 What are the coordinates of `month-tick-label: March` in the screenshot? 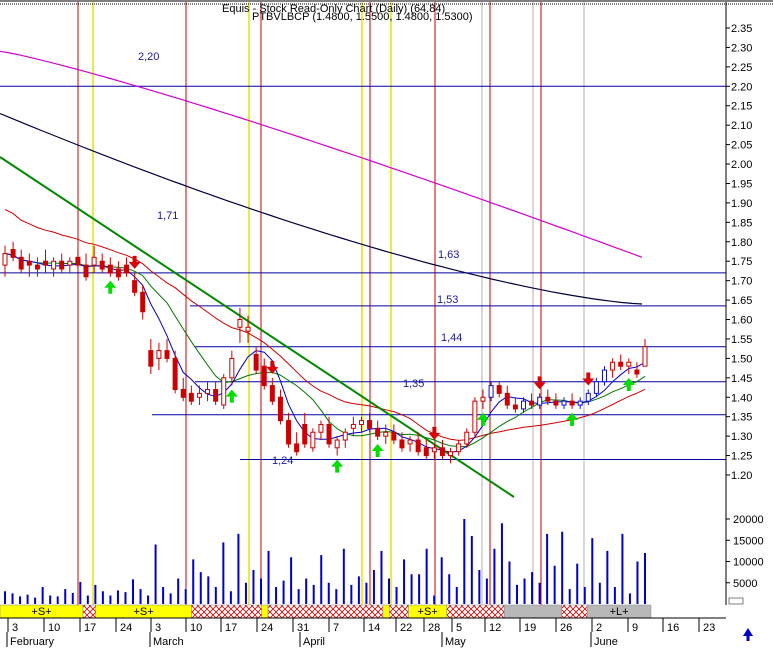 It's located at (168, 642).